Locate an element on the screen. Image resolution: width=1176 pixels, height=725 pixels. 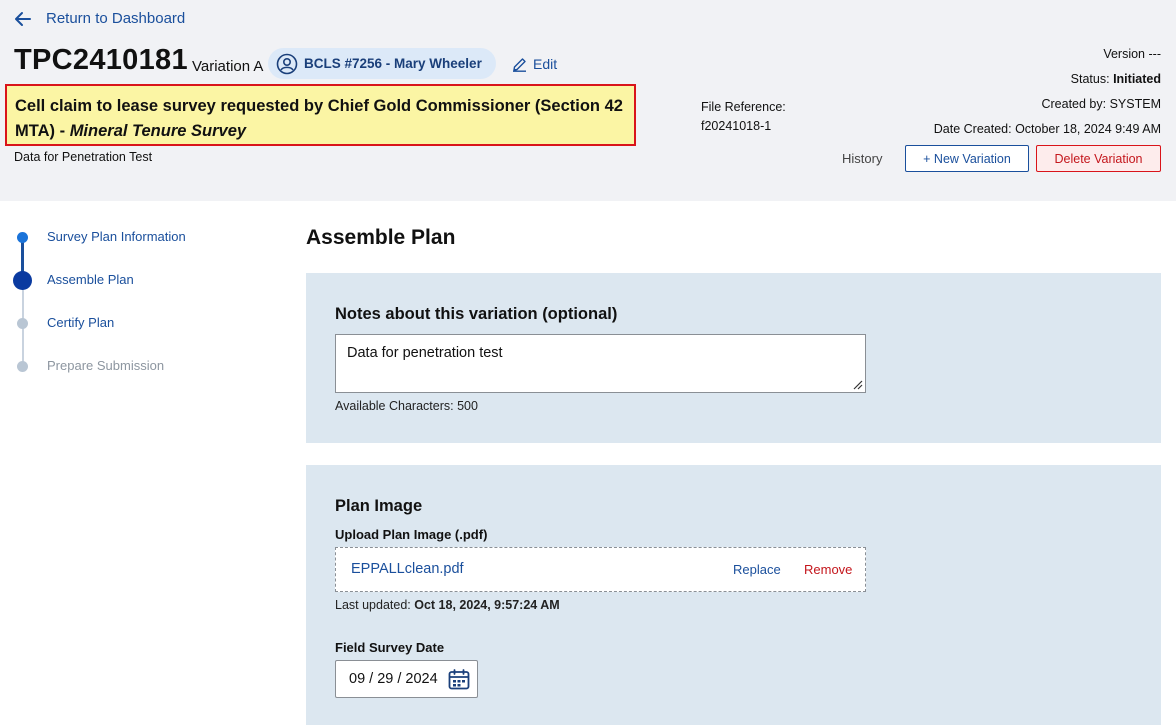
page-title: Assemble Plan is located at coordinates (381, 237).